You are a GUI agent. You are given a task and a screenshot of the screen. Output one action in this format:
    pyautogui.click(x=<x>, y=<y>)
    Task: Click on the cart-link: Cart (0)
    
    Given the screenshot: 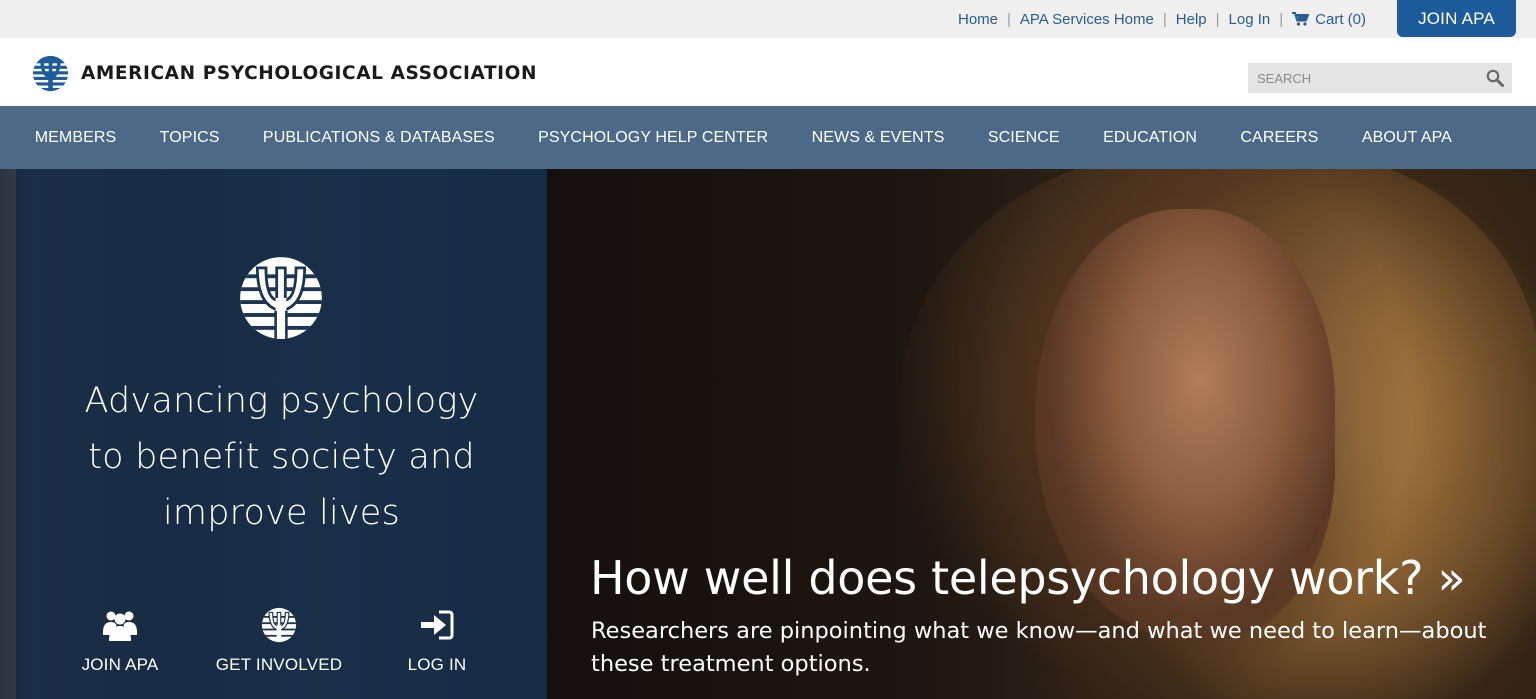 What is the action you would take?
    pyautogui.click(x=1329, y=19)
    